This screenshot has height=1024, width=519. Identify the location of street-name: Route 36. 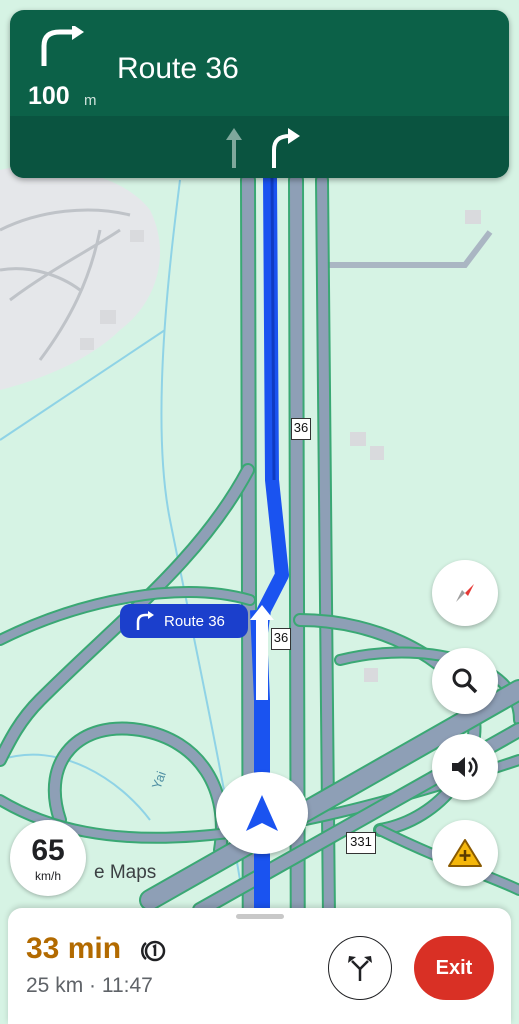
(178, 68).